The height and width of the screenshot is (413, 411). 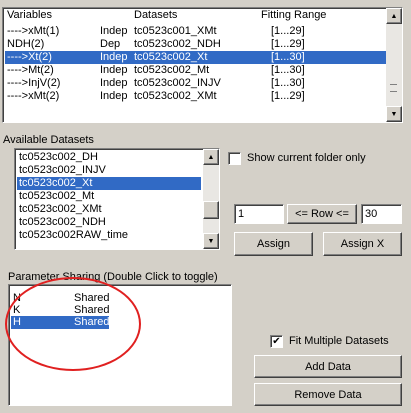 I want to click on dataset-item: tc0523c002_Xt, so click(x=109, y=183).